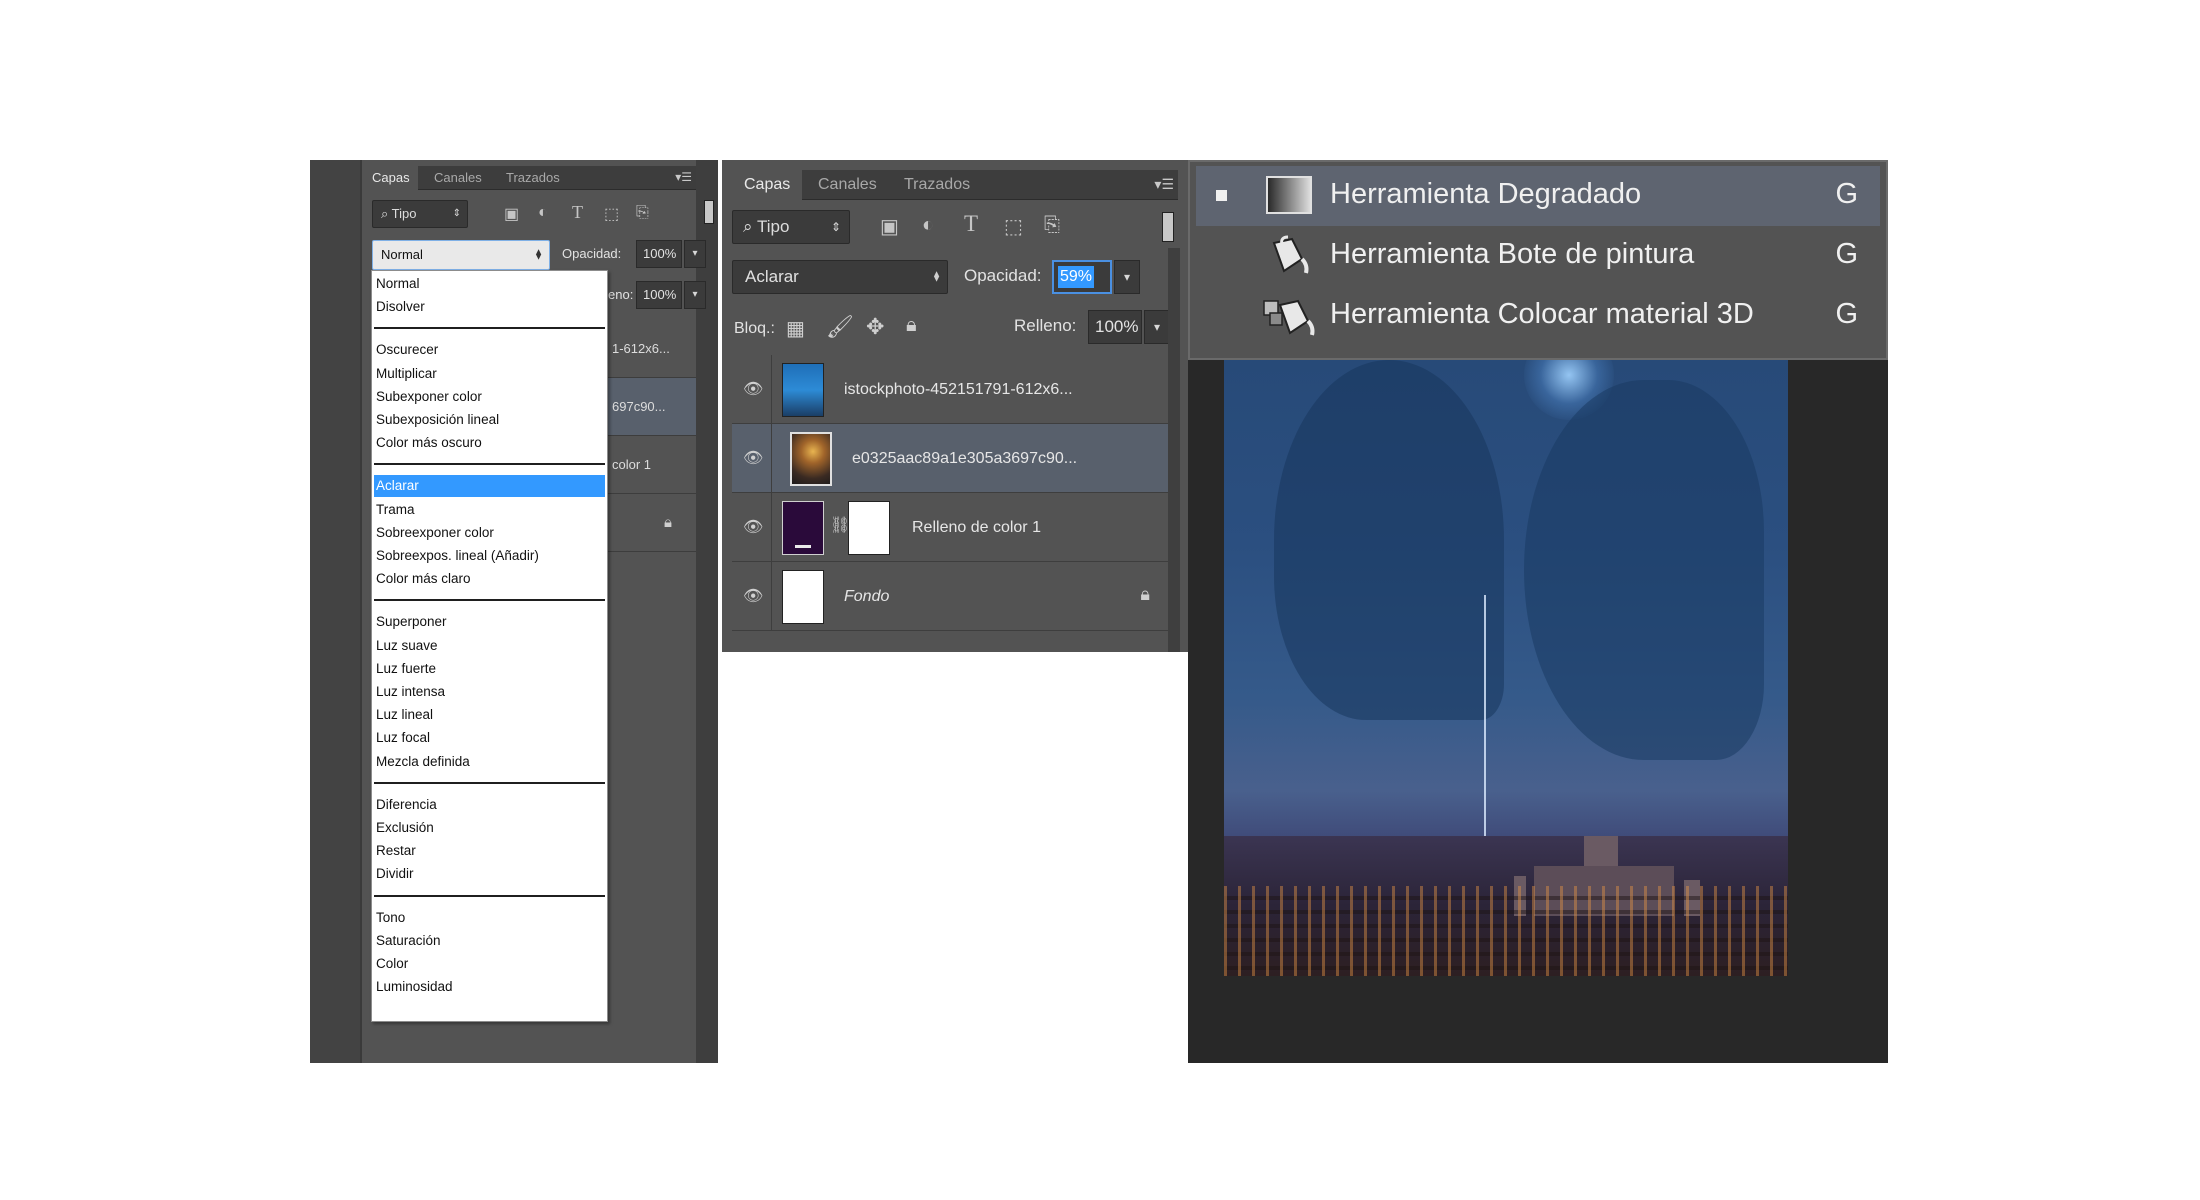 The height and width of the screenshot is (1200, 2200). Describe the element at coordinates (489, 918) in the screenshot. I see `blend-menu-item: Tono` at that location.